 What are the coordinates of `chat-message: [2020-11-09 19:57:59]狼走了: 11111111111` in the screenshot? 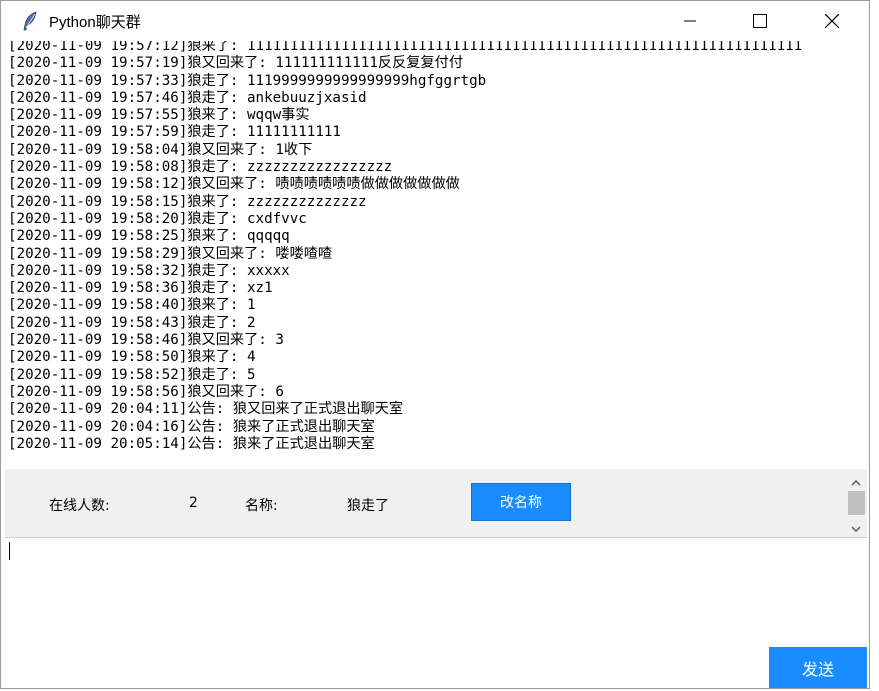 It's located at (174, 132).